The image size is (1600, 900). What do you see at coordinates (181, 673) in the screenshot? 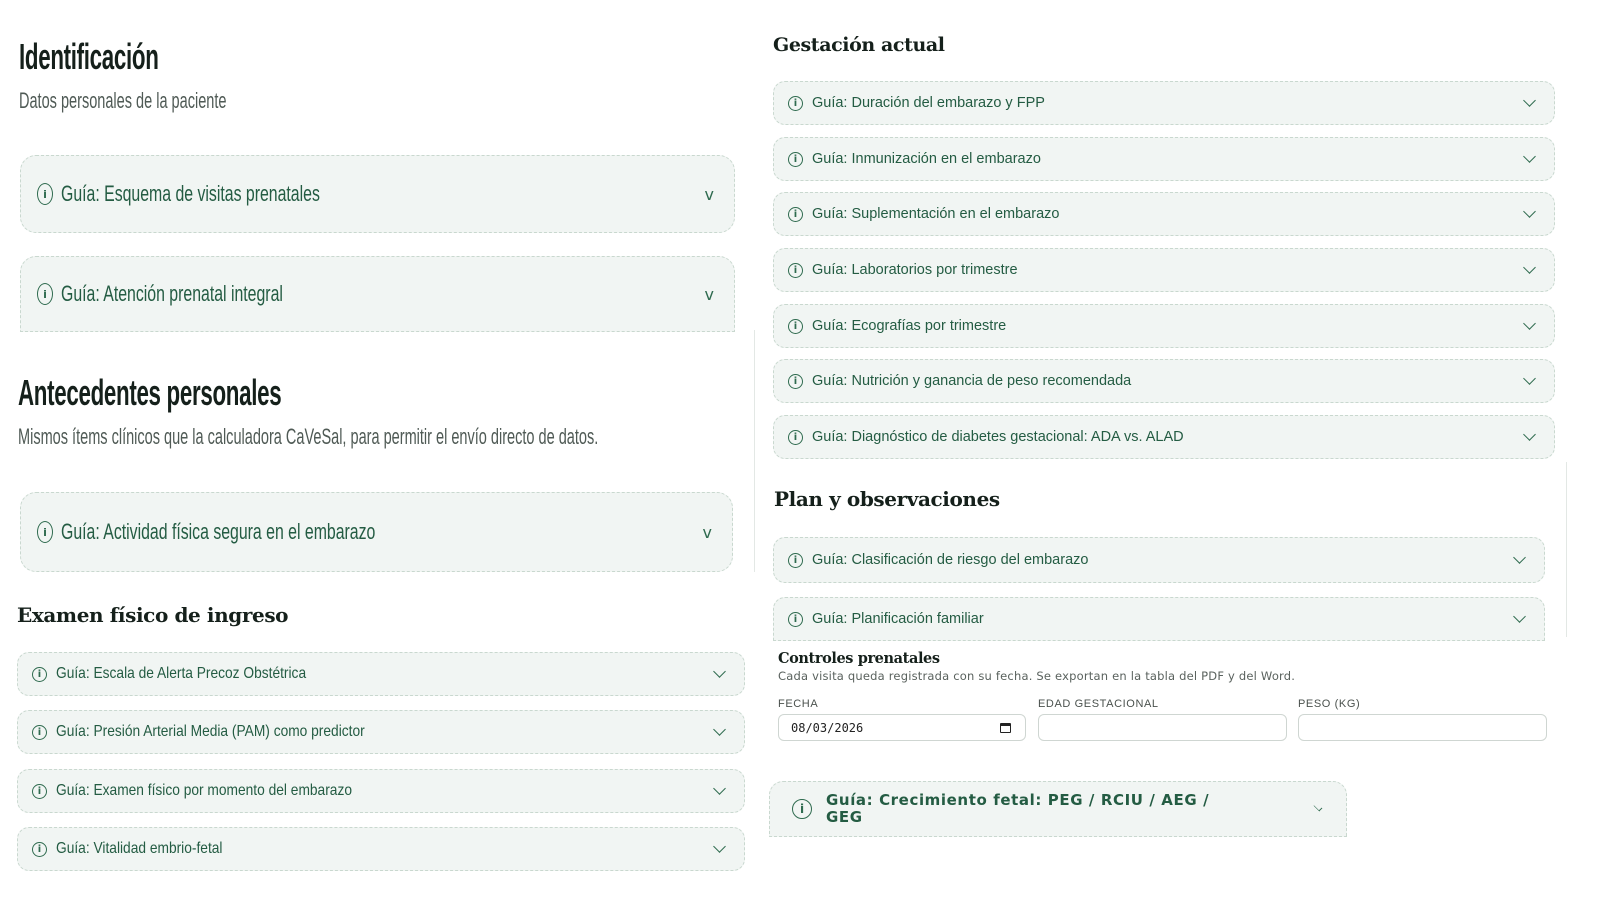
I see `guide-label: Guía: Escala de Alerta Precoz Obstétrica` at bounding box center [181, 673].